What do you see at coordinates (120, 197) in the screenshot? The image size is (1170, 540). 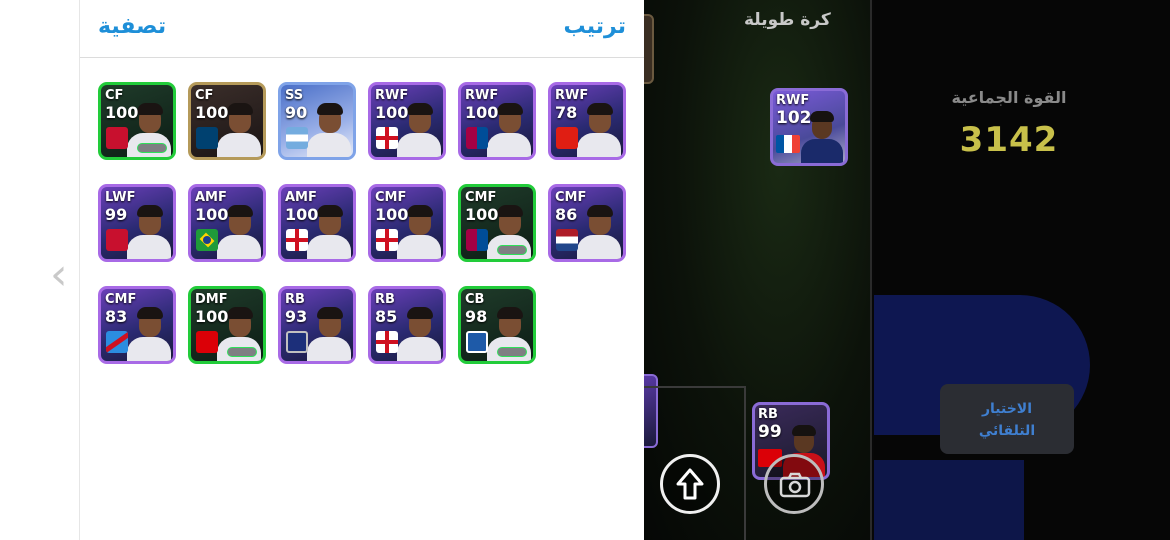 I see `player-position: LWF` at bounding box center [120, 197].